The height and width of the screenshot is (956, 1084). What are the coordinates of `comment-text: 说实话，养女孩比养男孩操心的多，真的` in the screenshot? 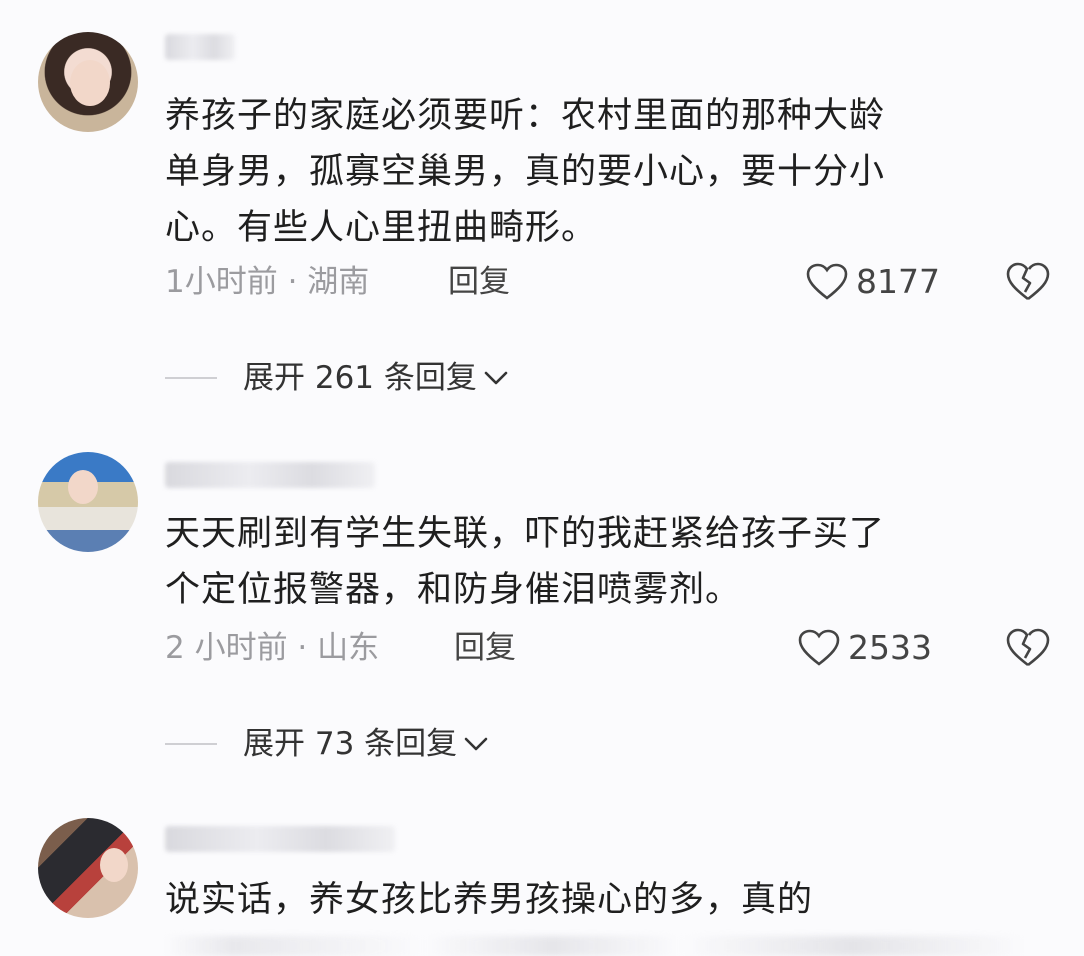 It's located at (489, 900).